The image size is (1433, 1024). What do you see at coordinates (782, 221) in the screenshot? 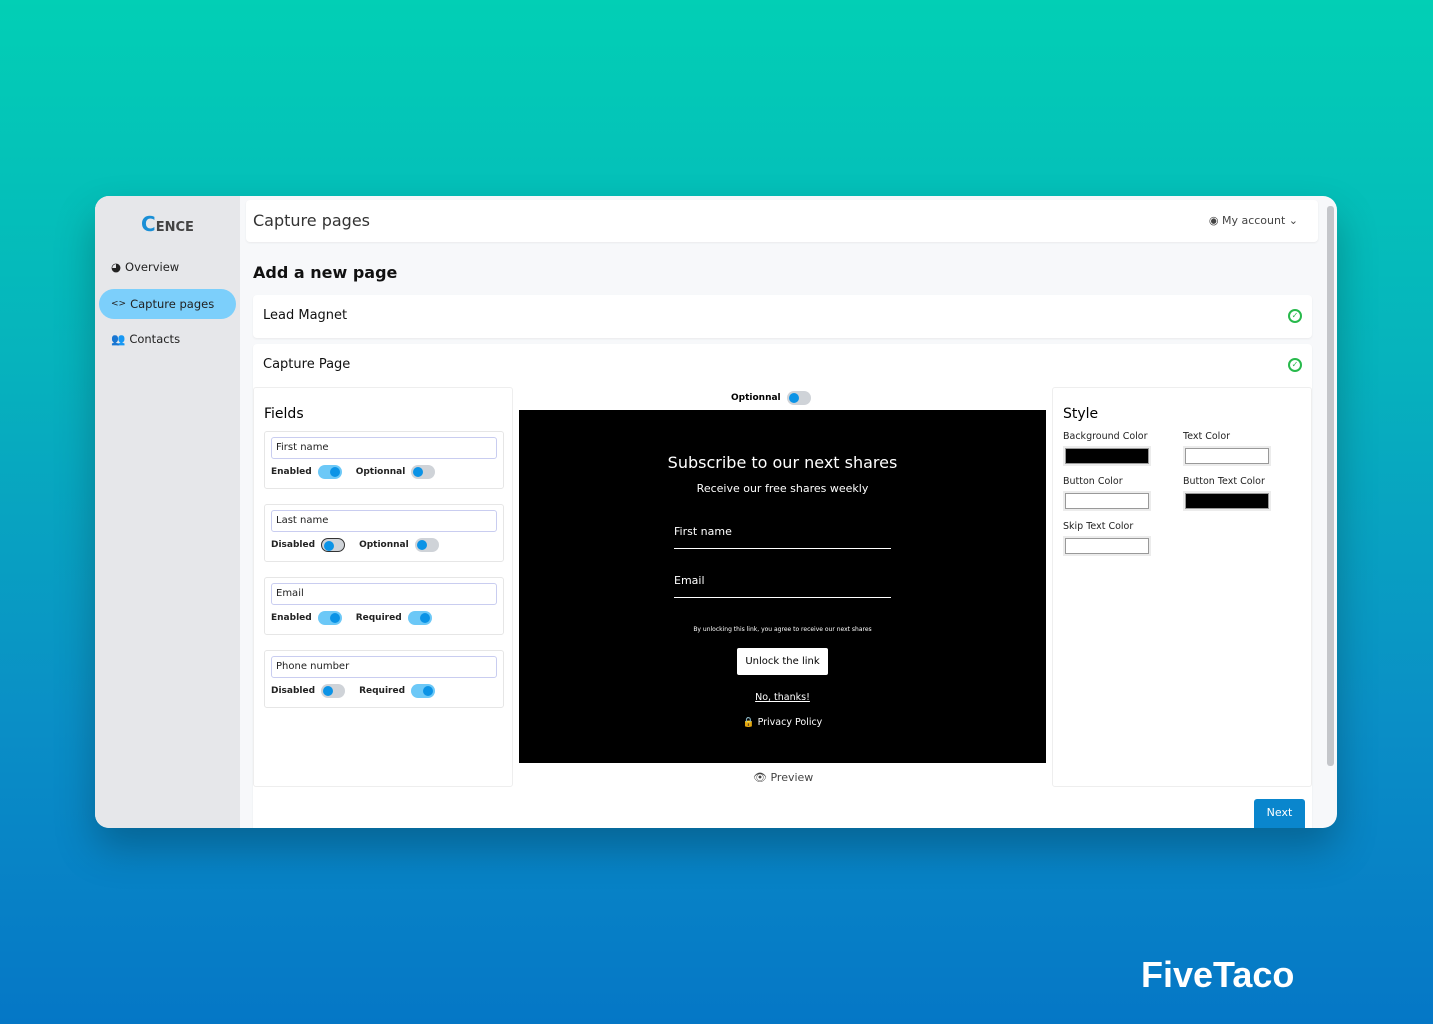
I see `header: Capture pages ◉ My account ⌄` at bounding box center [782, 221].